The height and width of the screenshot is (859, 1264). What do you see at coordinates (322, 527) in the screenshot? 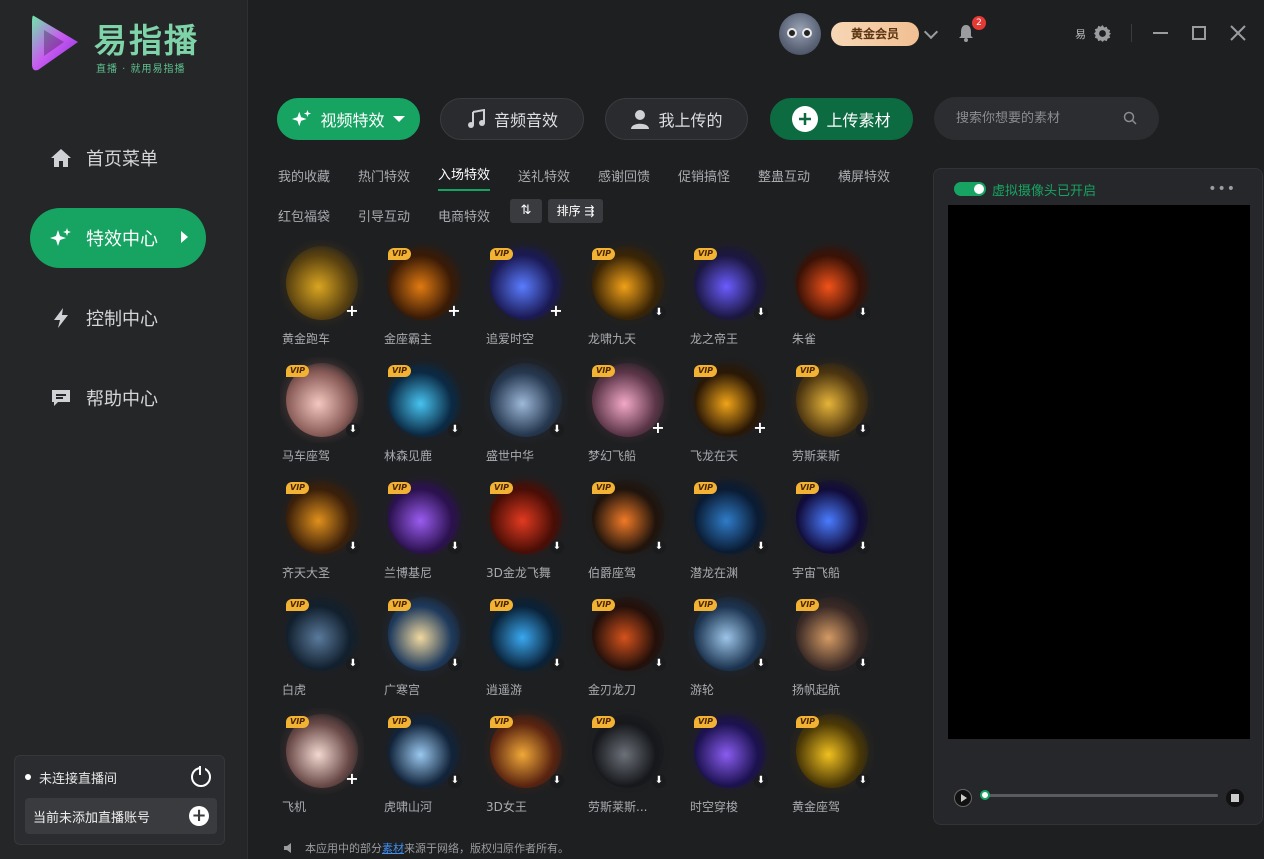
I see `effect-tile: VIP ⬇ 齐天大圣` at bounding box center [322, 527].